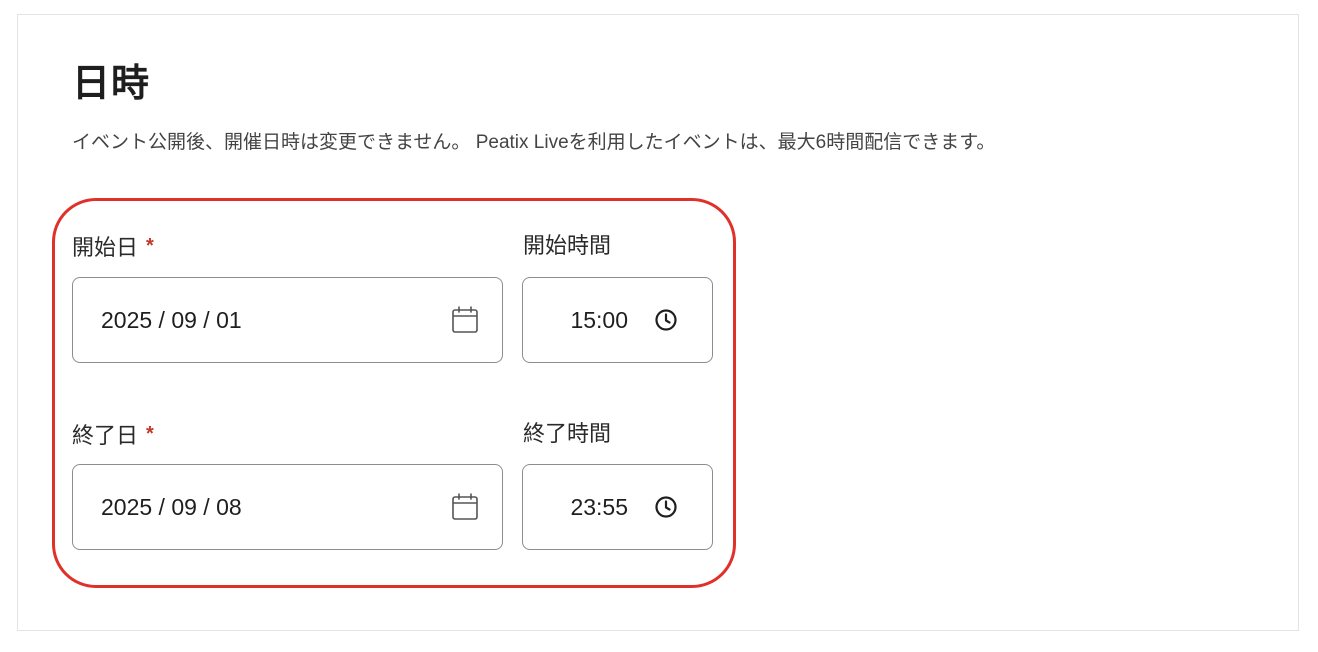 This screenshot has width=1318, height=652. Describe the element at coordinates (105, 247) in the screenshot. I see `start-date-label-text: 開始日` at that location.